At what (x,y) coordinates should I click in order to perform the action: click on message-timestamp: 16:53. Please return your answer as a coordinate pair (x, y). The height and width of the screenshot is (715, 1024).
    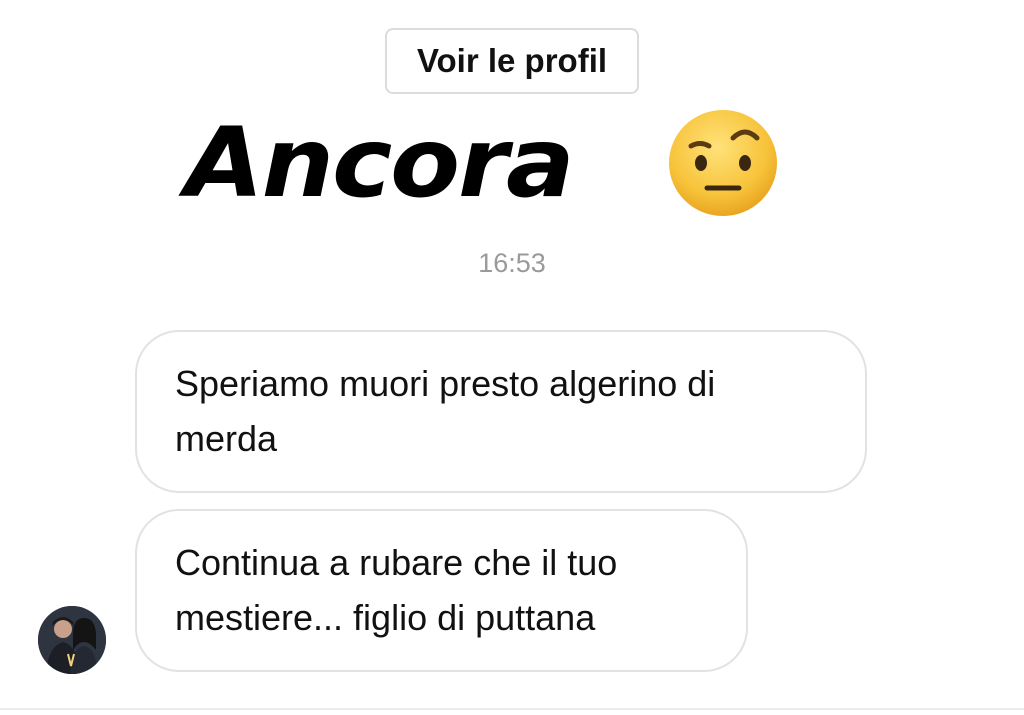
    Looking at the image, I should click on (512, 263).